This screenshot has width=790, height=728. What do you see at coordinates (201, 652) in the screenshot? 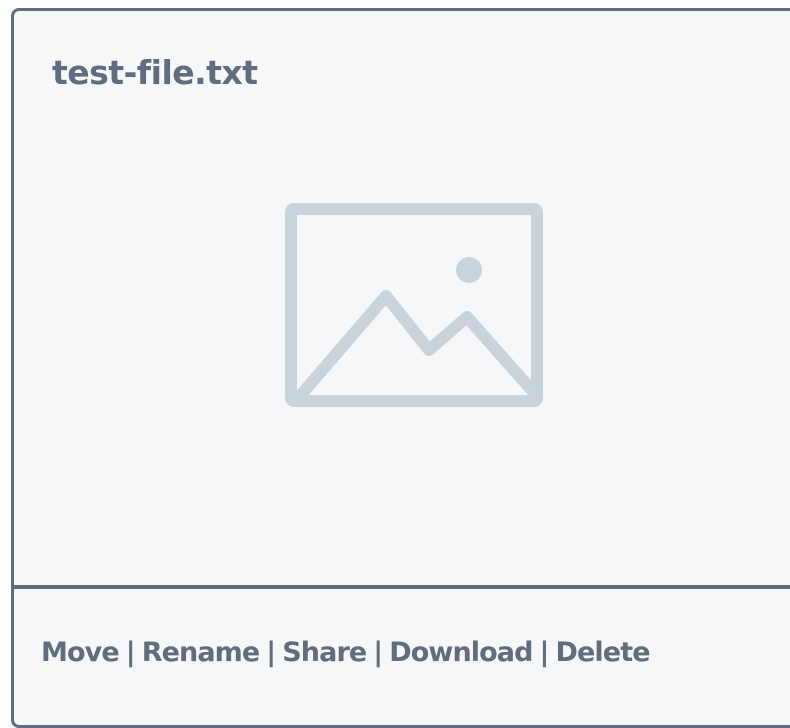
I see `rename-link: Rename` at bounding box center [201, 652].